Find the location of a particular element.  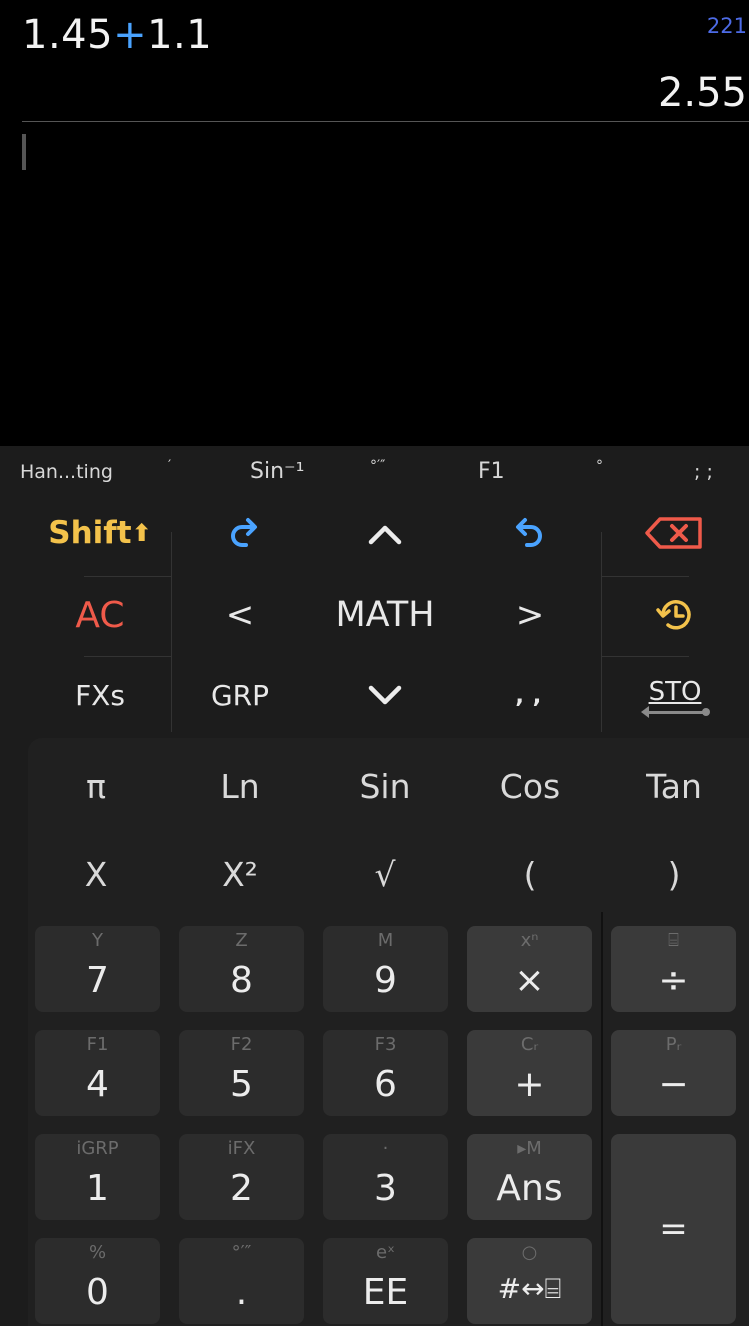

store-arrow-icon is located at coordinates (675, 711).